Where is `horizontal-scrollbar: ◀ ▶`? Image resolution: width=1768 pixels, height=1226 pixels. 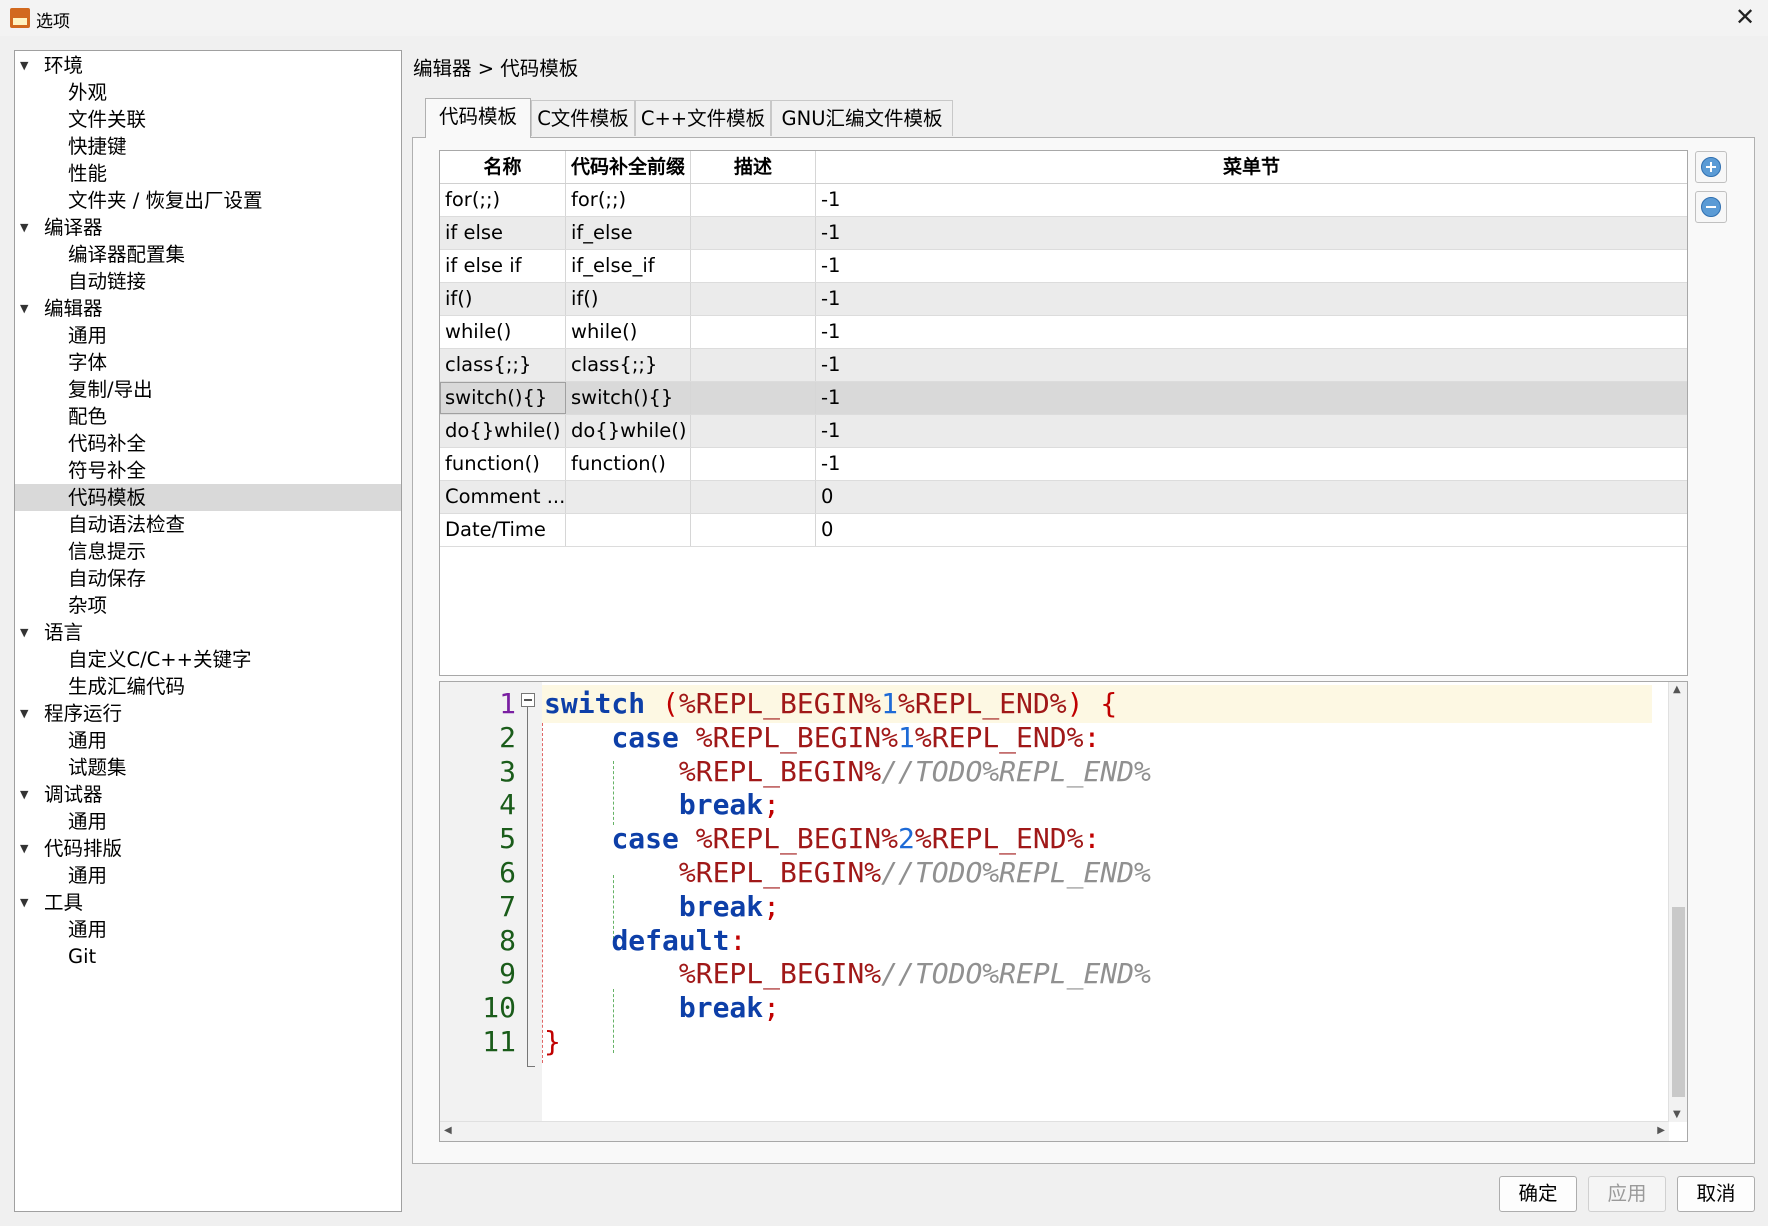 horizontal-scrollbar: ◀ ▶ is located at coordinates (1054, 1131).